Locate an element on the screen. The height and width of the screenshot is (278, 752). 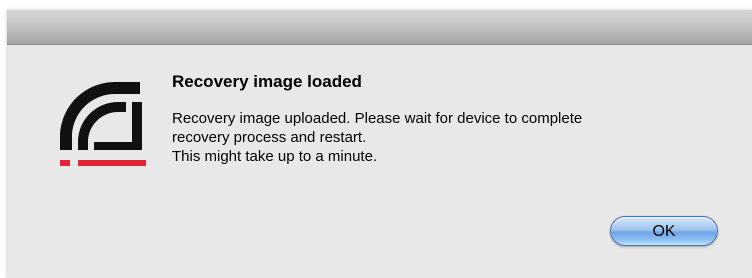
message-line: recovery process and restart. is located at coordinates (269, 137).